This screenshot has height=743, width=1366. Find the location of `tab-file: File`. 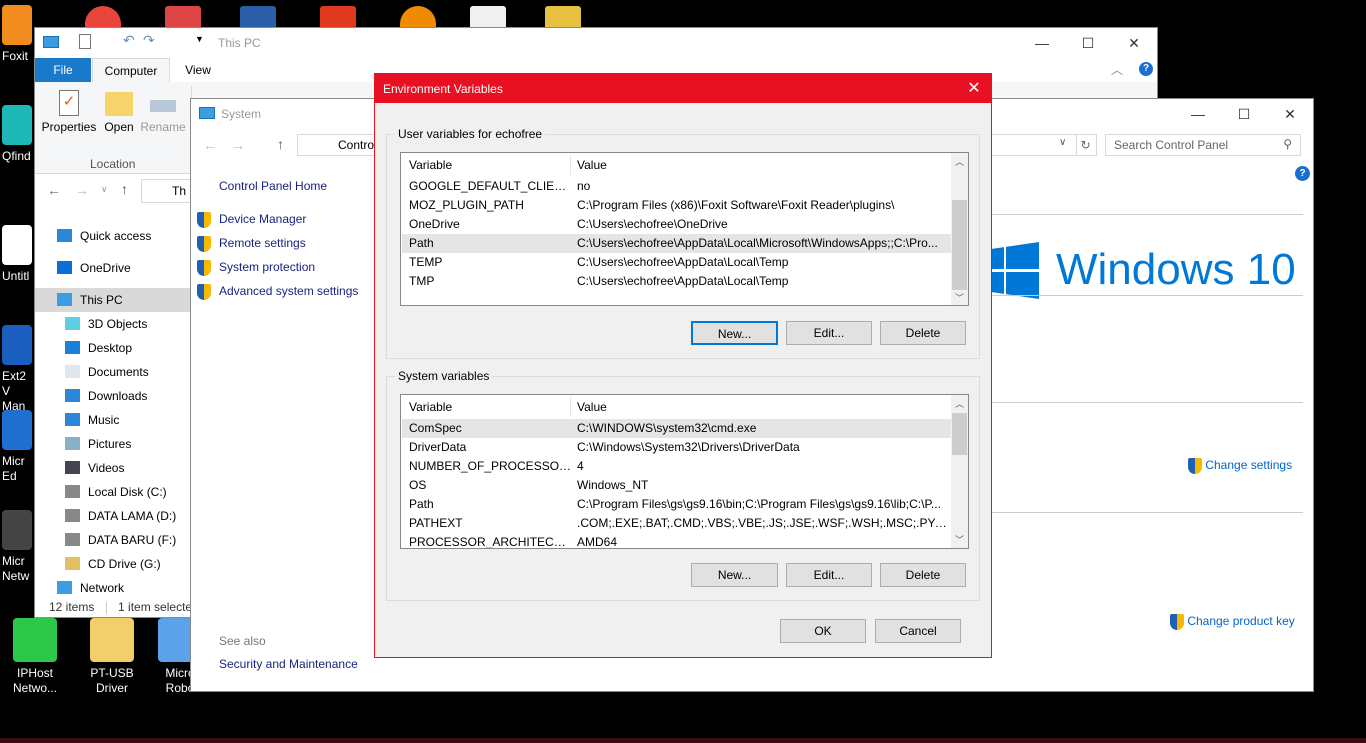

tab-file: File is located at coordinates (63, 70).